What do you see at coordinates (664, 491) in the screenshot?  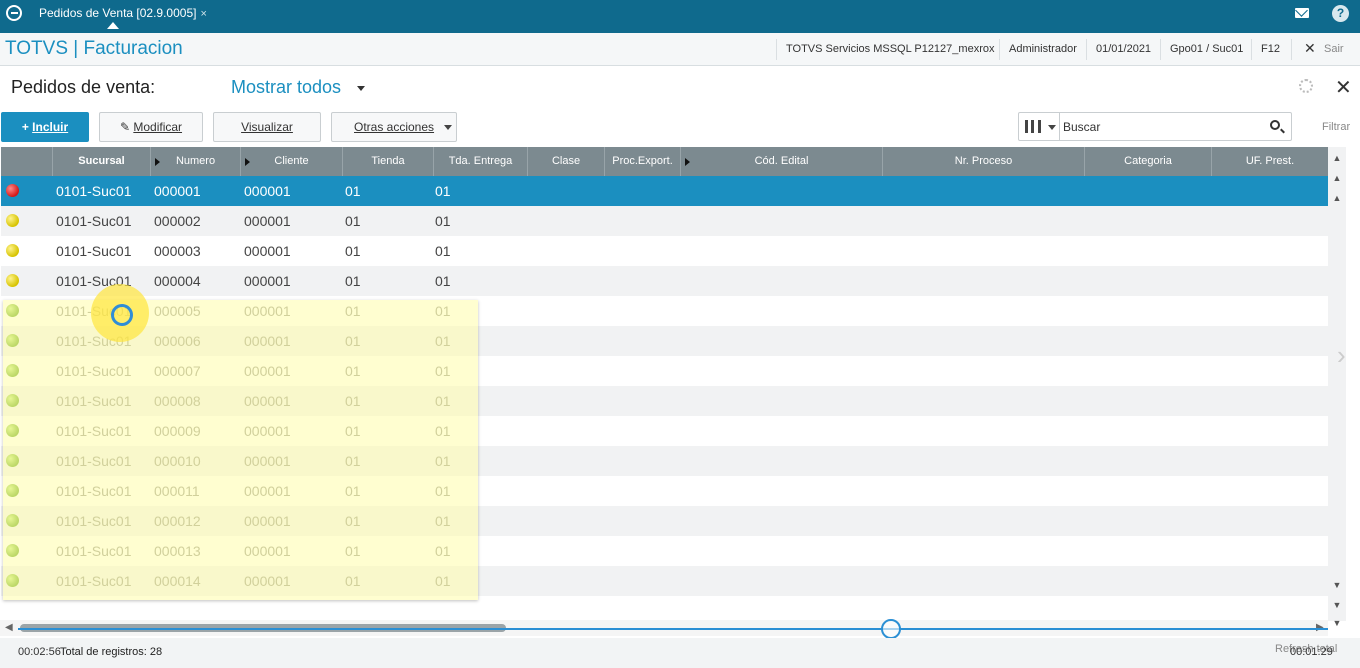 I see `table-row: 0101-Suc01 000011 000001 01 01` at bounding box center [664, 491].